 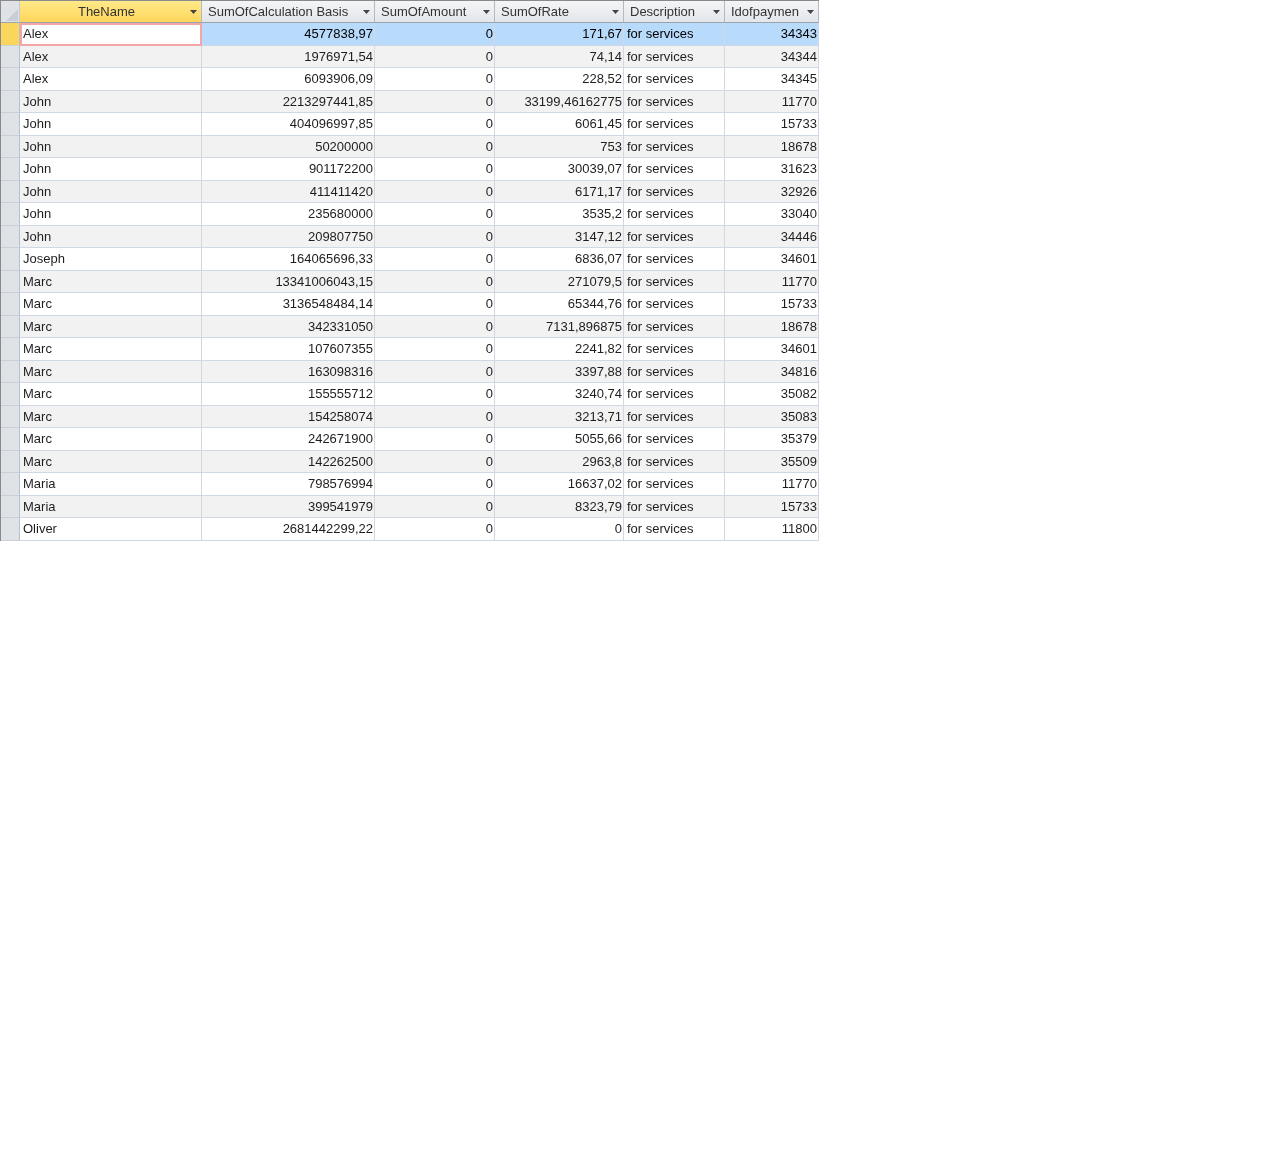 I want to click on table-cell: 35083, so click(x=772, y=416).